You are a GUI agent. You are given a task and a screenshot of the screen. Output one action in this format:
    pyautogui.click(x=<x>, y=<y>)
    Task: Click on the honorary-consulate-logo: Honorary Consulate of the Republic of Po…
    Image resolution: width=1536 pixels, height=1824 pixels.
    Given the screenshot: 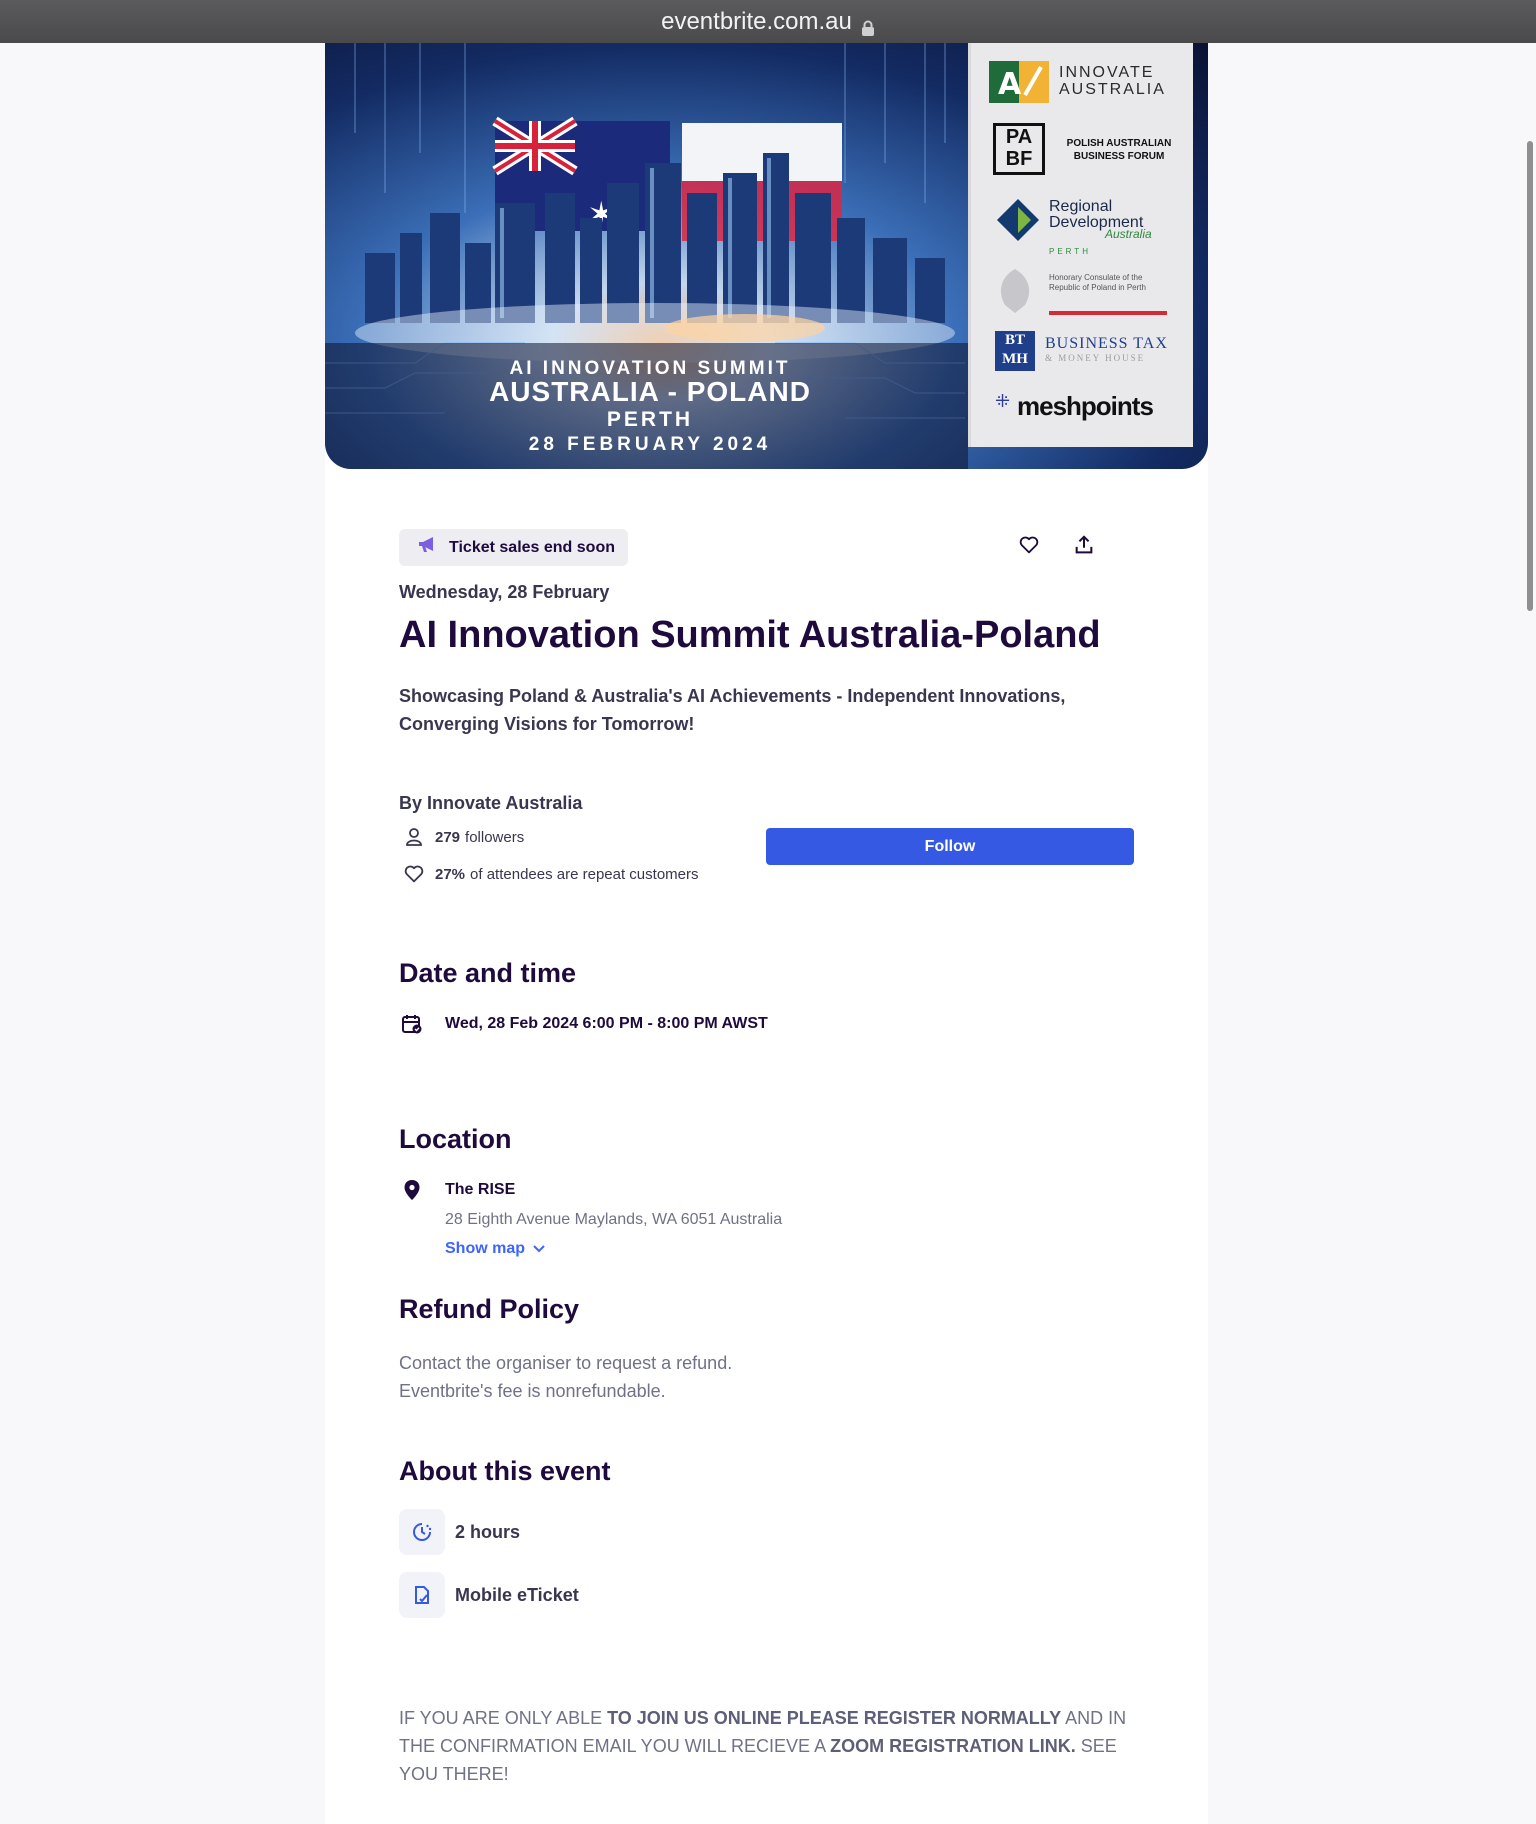 What is the action you would take?
    pyautogui.click(x=1082, y=295)
    